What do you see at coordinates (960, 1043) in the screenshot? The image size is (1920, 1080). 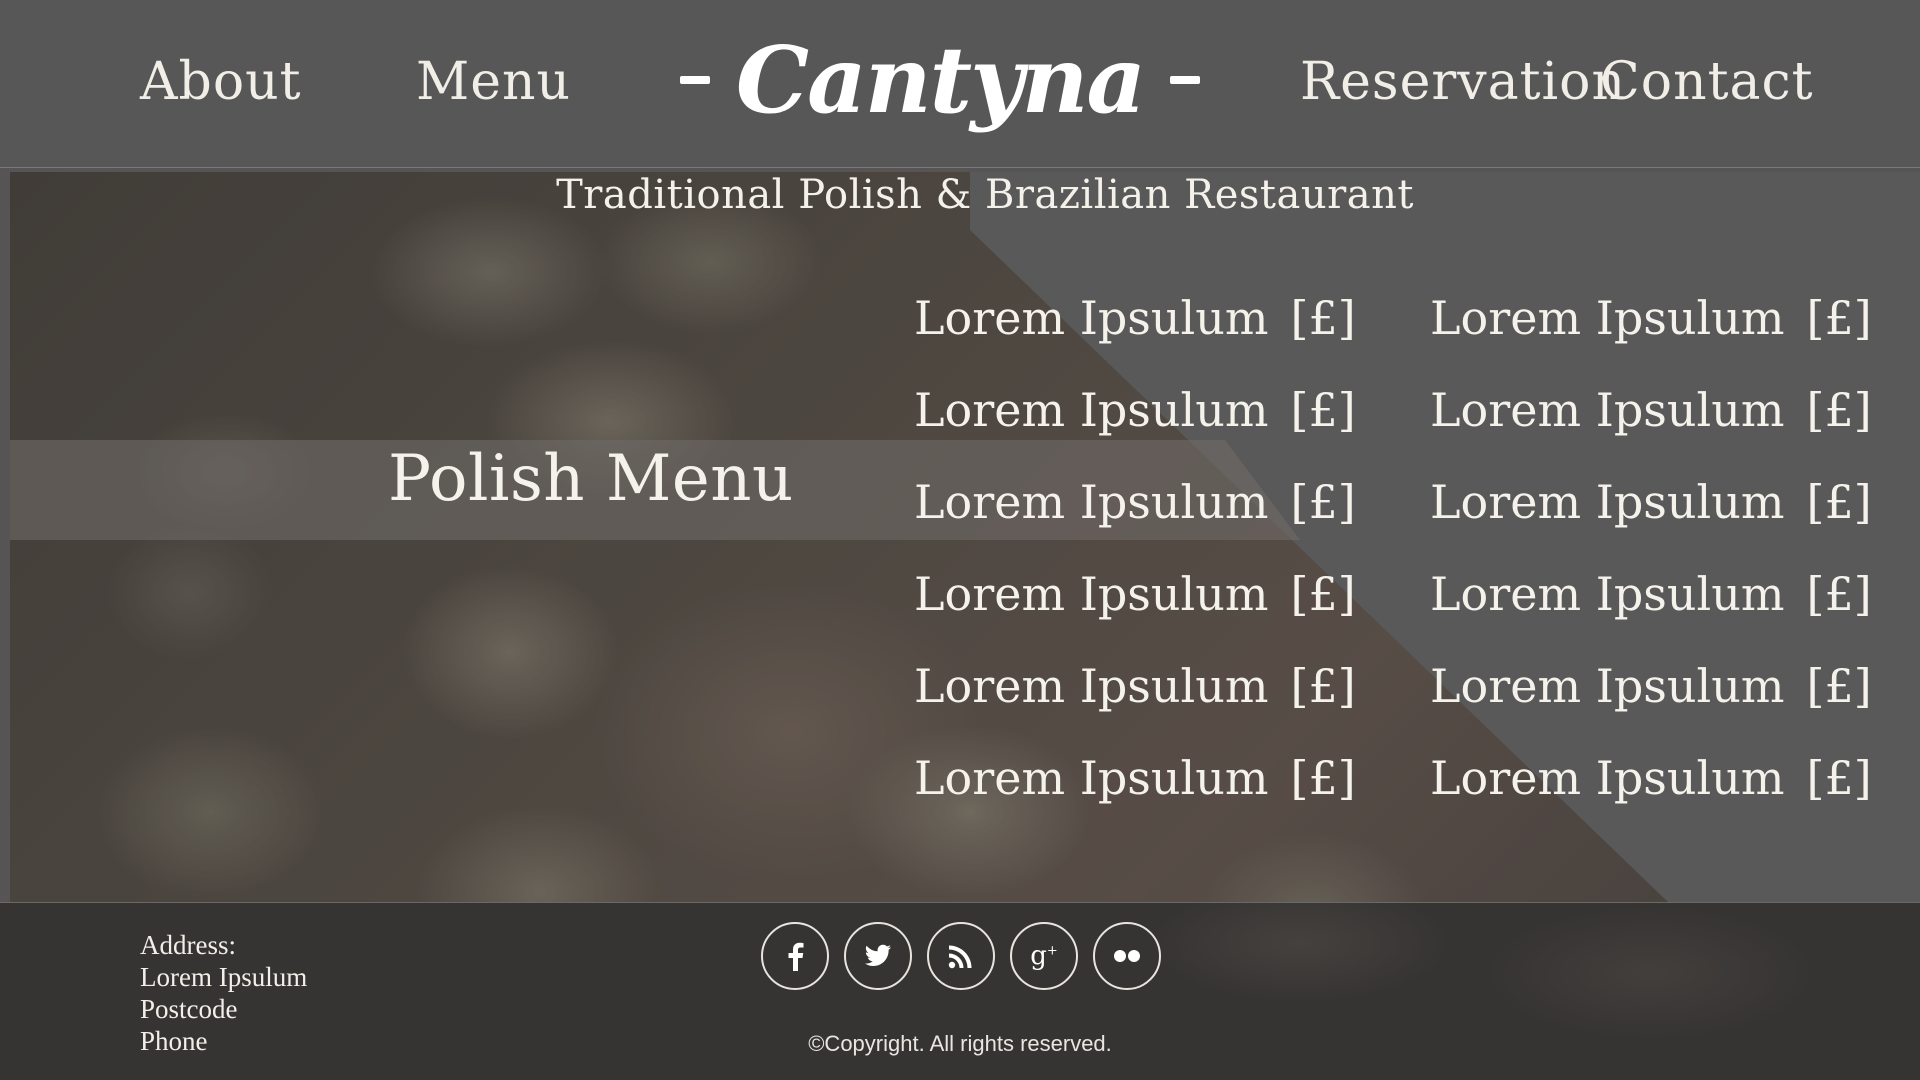 I see `copyright-text: ©Copyright. All rights reserved.` at bounding box center [960, 1043].